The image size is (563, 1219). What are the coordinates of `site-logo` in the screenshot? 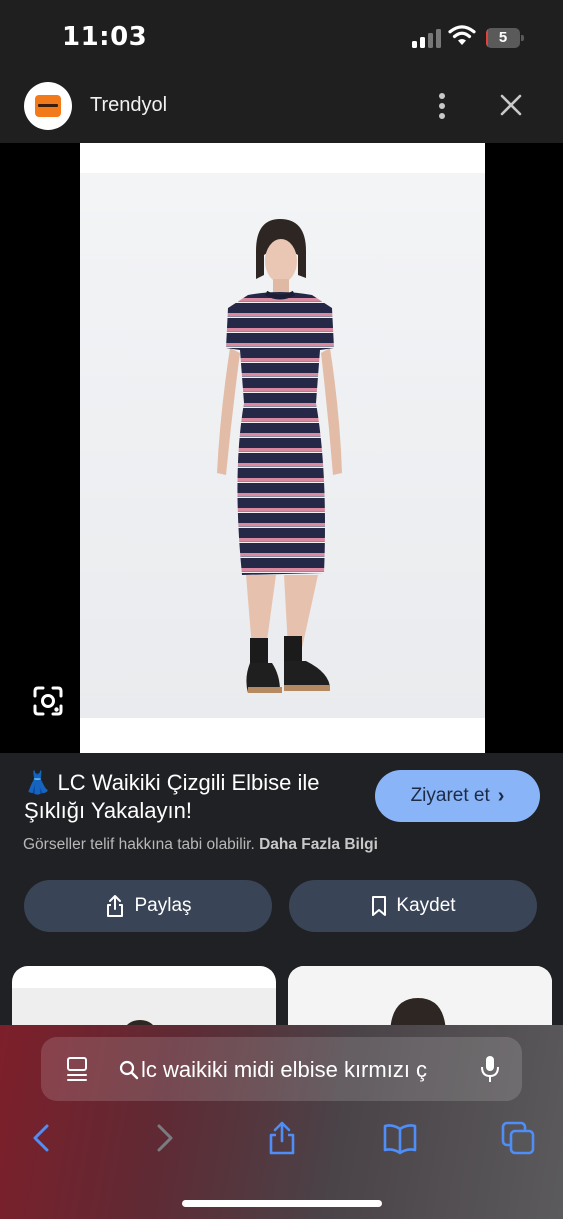 It's located at (48, 106).